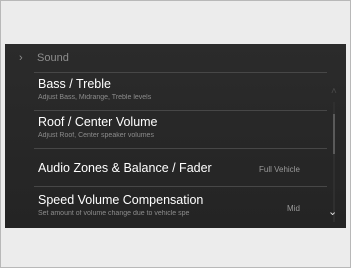 The width and height of the screenshot is (351, 268). I want to click on menu-item-title: Roof / Center Volume, so click(98, 122).